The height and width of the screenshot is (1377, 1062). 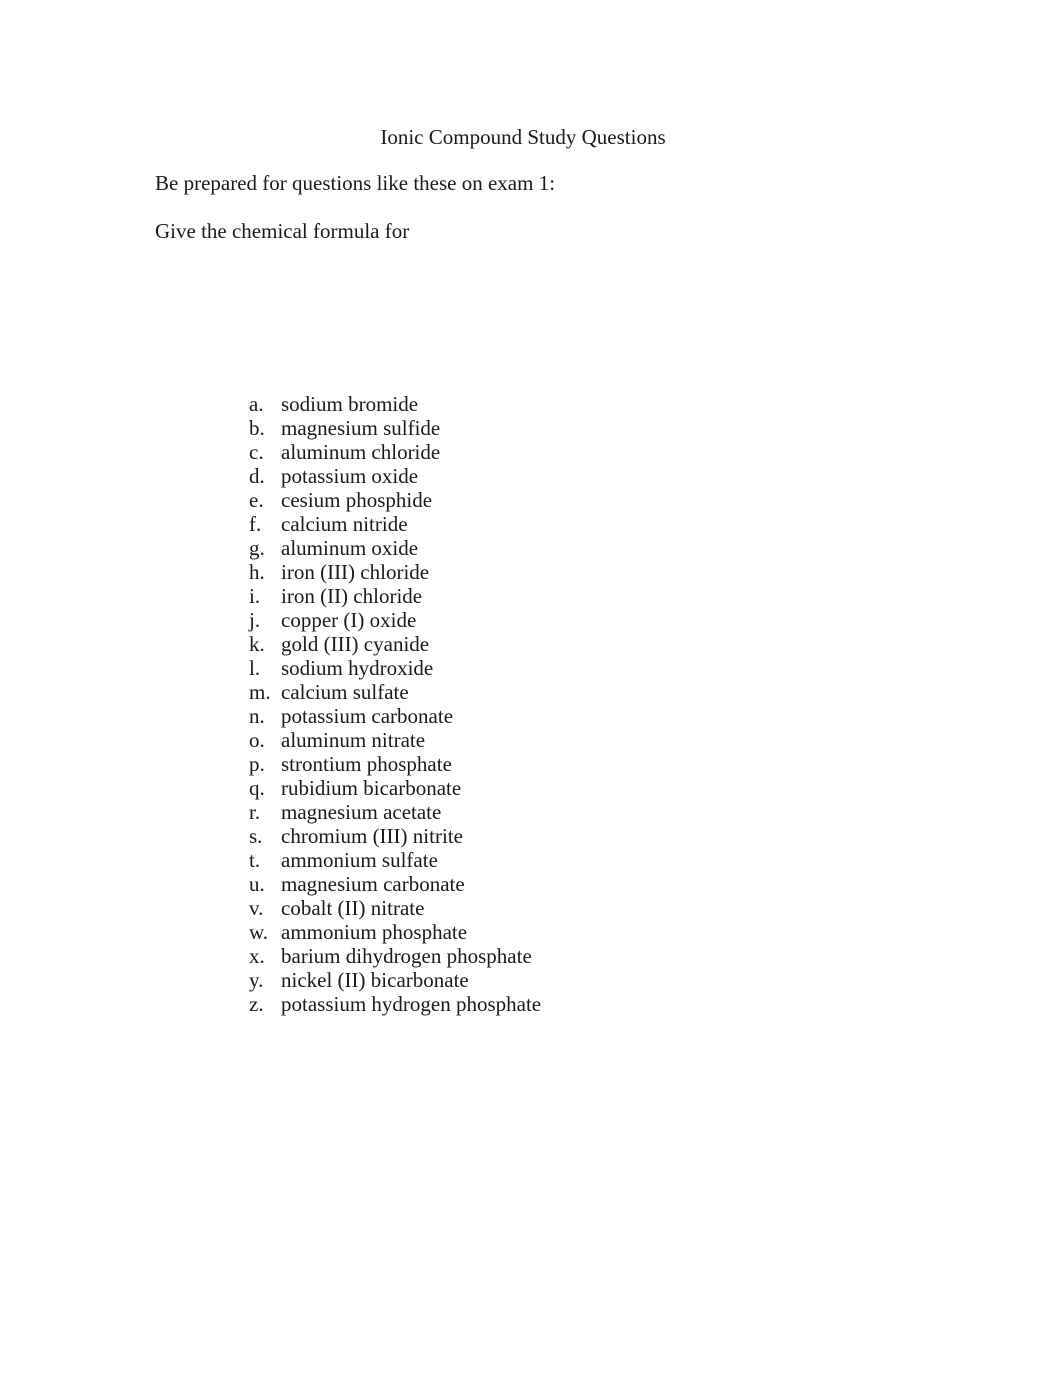 What do you see at coordinates (257, 572) in the screenshot?
I see `list-item-marker: h.` at bounding box center [257, 572].